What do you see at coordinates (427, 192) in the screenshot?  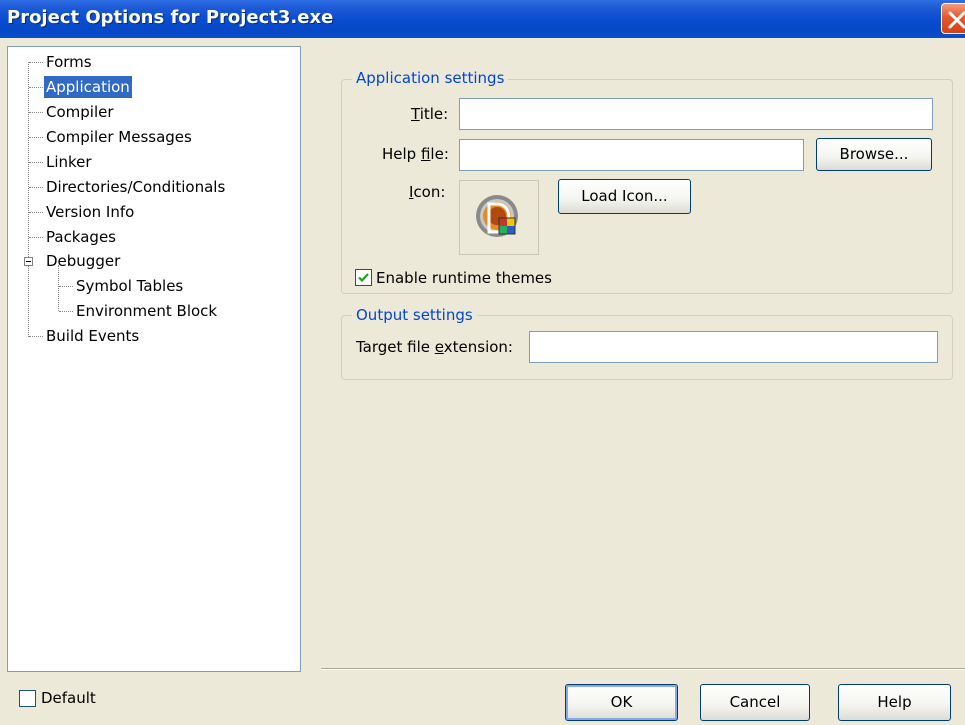 I see `icon-label: Icon:` at bounding box center [427, 192].